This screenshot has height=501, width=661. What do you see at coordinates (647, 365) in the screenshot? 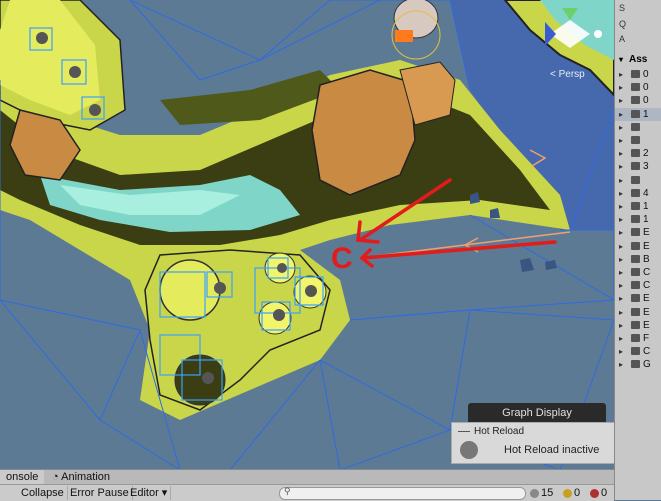
I see `project-row-label: G` at bounding box center [647, 365].